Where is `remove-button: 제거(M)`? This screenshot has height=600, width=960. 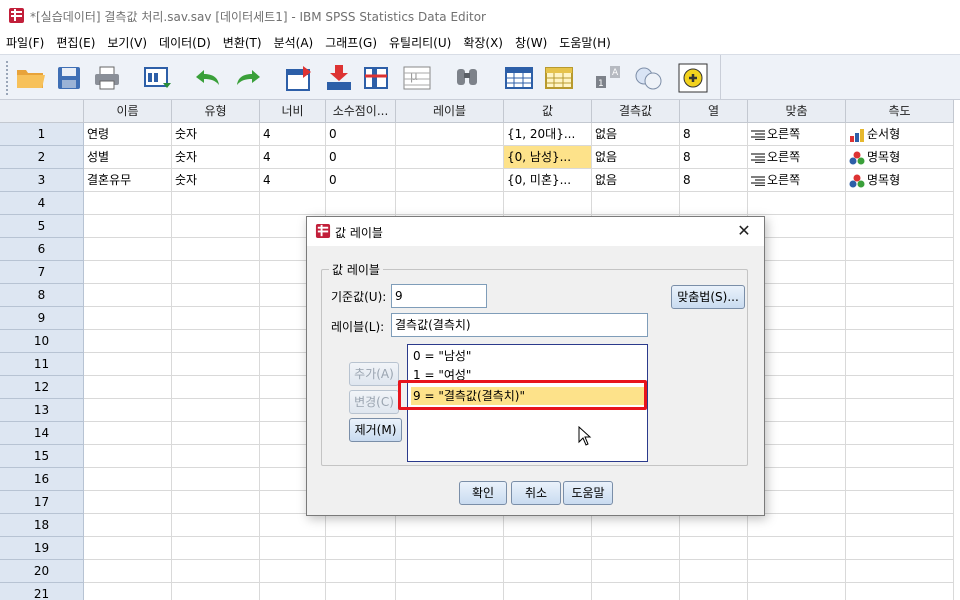 remove-button: 제거(M) is located at coordinates (375, 430).